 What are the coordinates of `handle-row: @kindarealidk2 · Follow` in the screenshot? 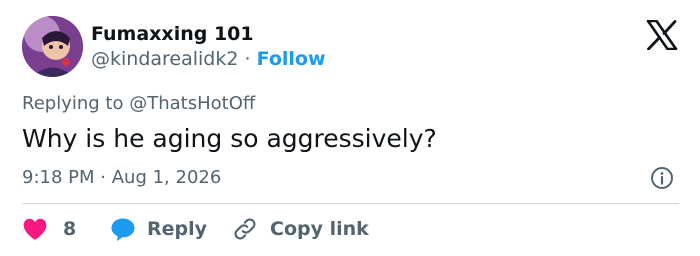 It's located at (208, 59).